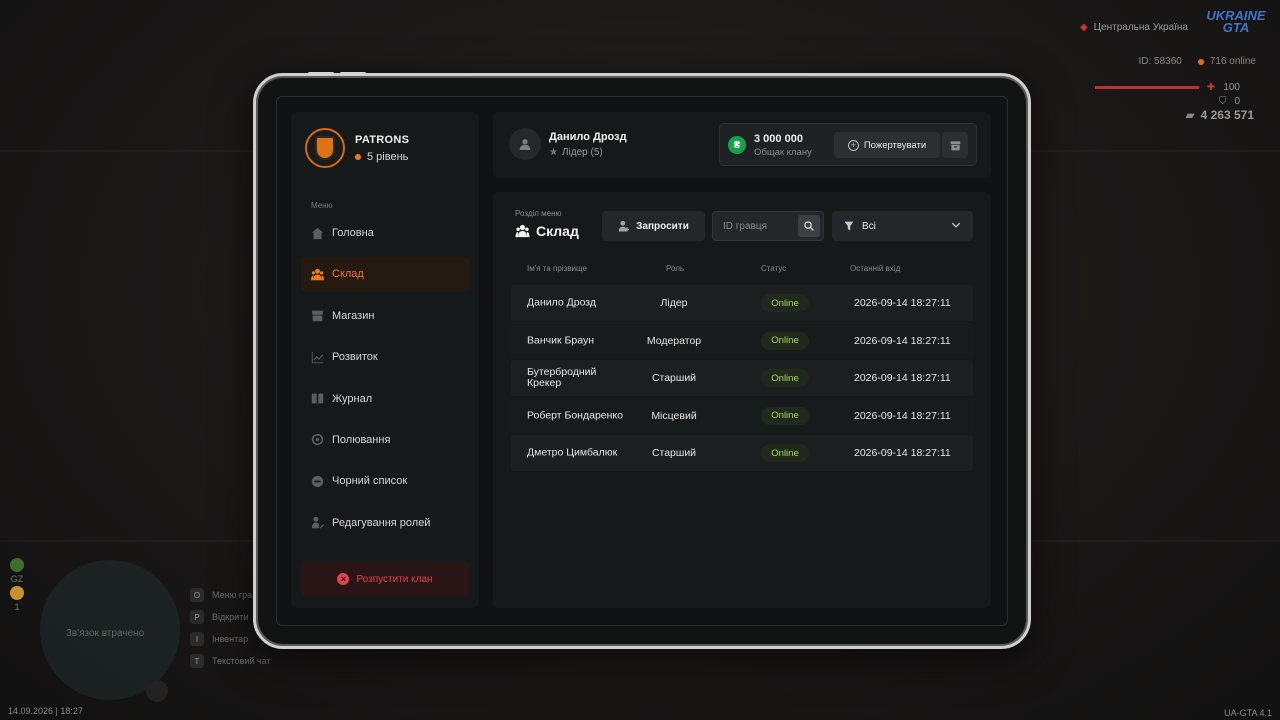 This screenshot has width=1280, height=720. Describe the element at coordinates (385, 274) in the screenshot. I see `sidebar-item-storage: Склад` at that location.